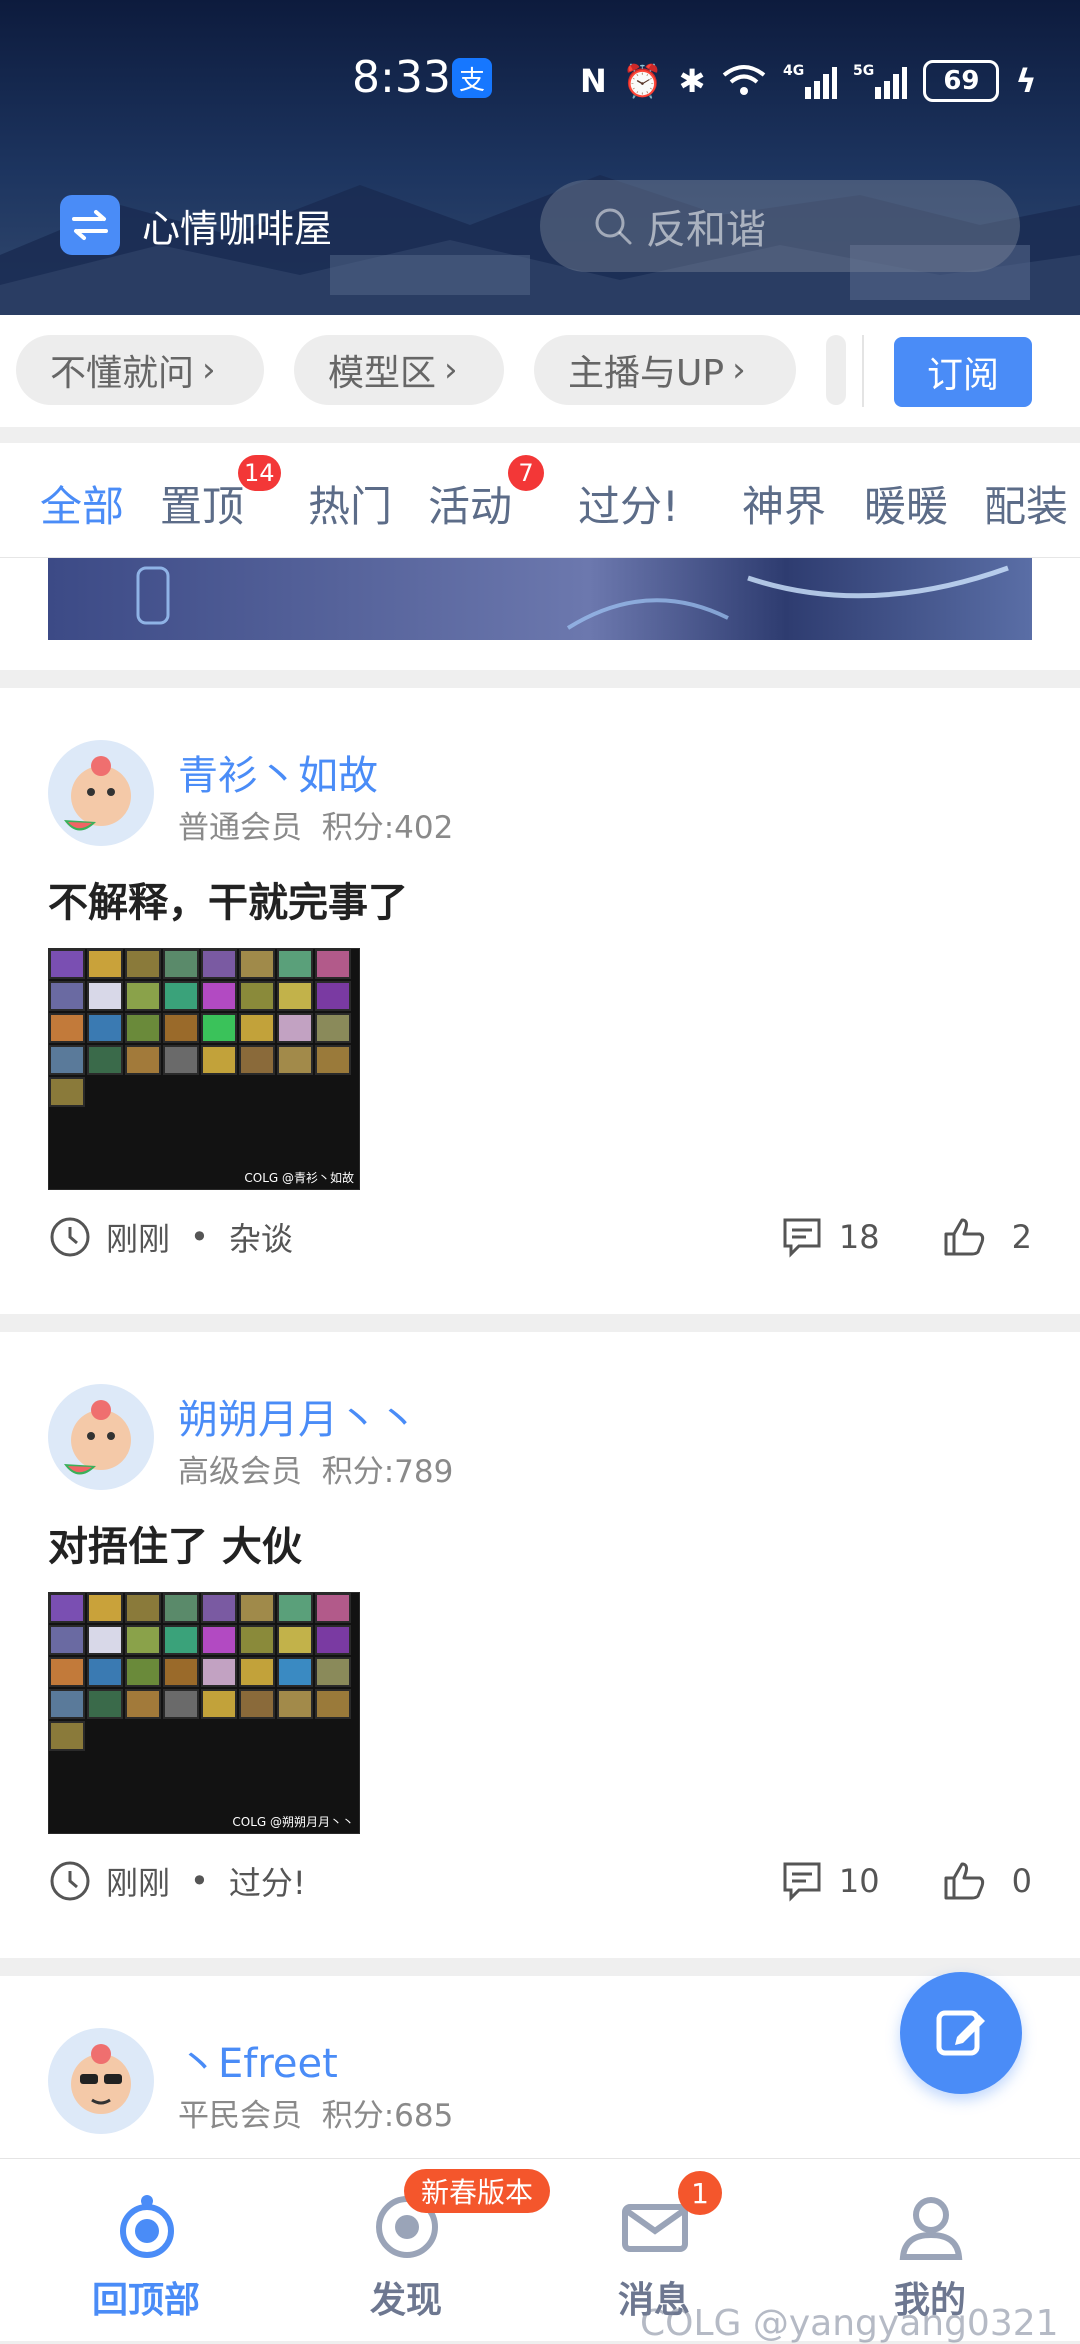  Describe the element at coordinates (261, 1237) in the screenshot. I see `post-section: 杂谈` at that location.